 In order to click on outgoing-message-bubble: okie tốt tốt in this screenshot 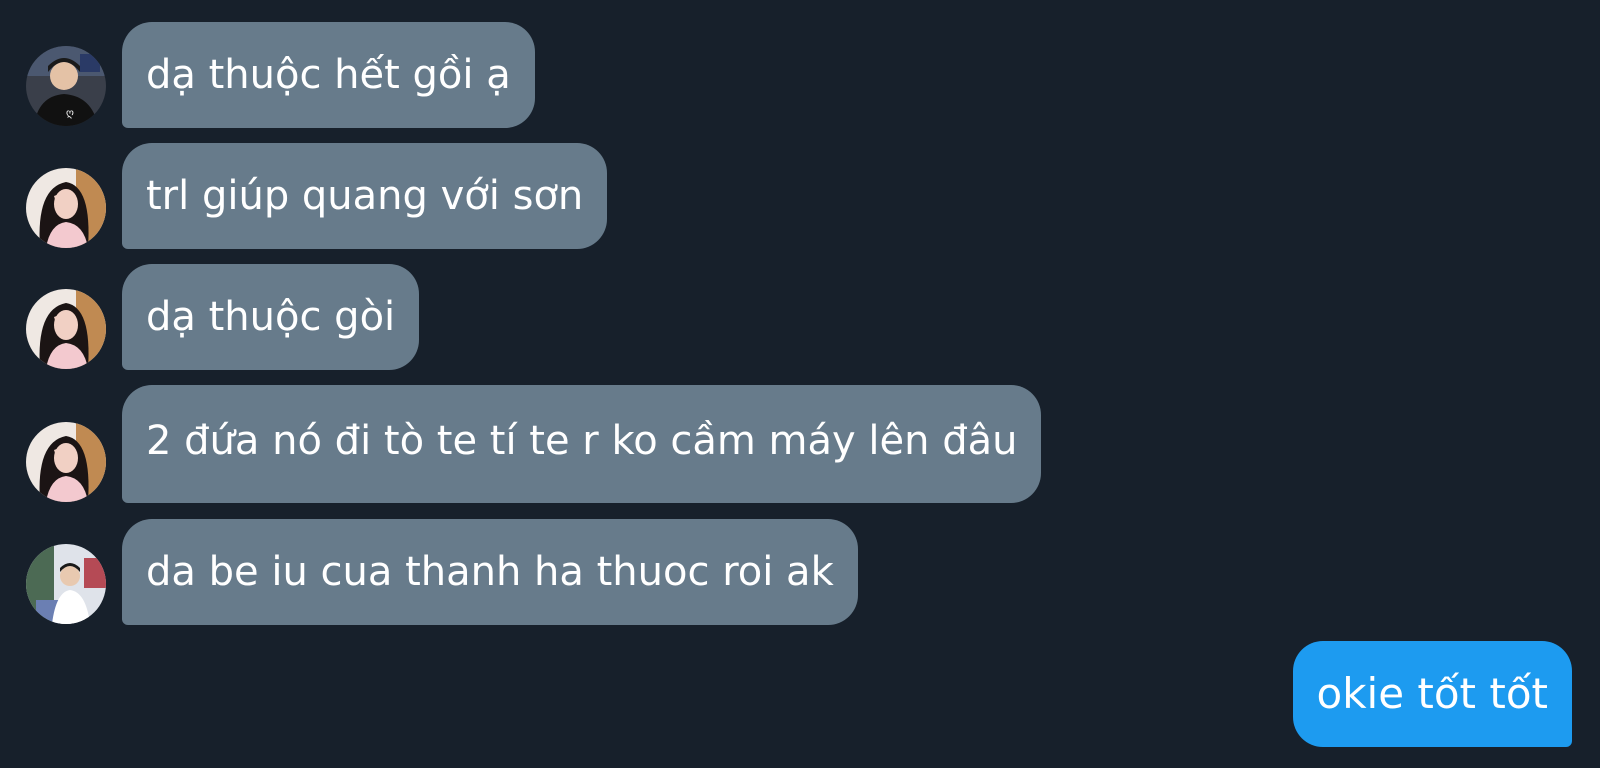, I will do `click(1432, 694)`.